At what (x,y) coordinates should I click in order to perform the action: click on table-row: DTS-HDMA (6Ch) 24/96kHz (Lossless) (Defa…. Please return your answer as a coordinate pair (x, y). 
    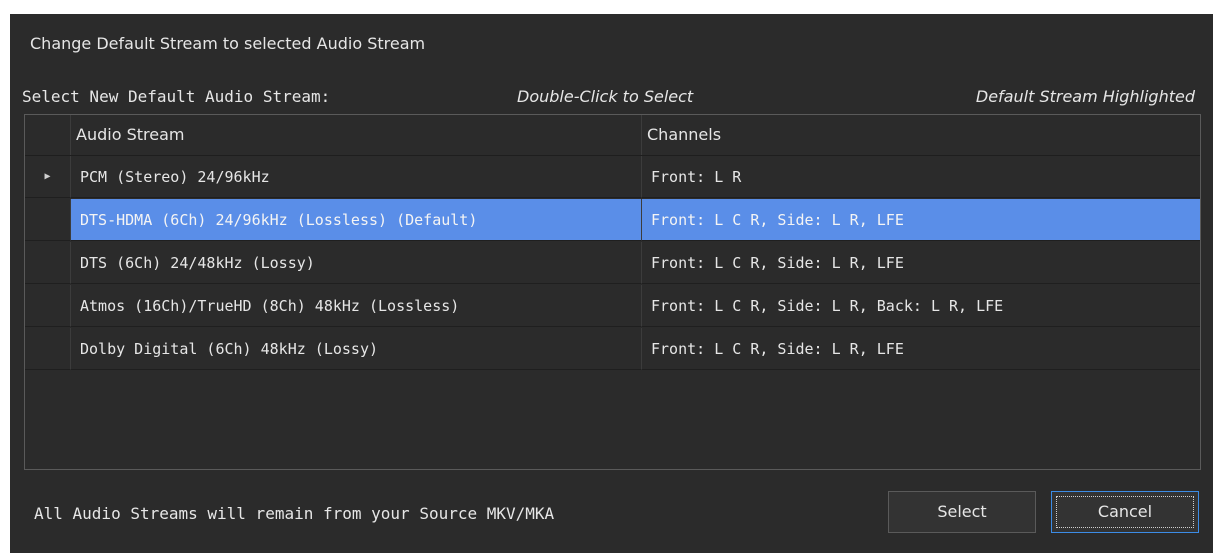
    Looking at the image, I should click on (612, 220).